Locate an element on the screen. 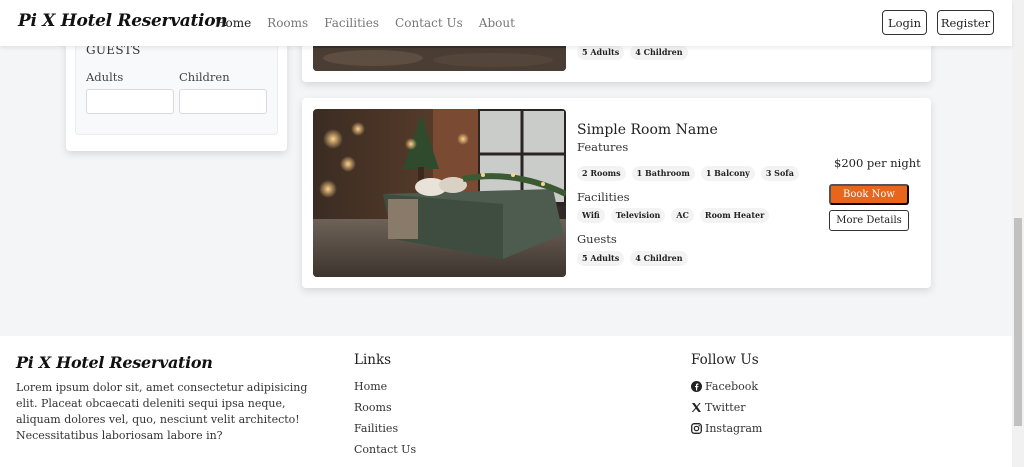 This screenshot has width=1024, height=467. nav-link-about: About is located at coordinates (497, 23).